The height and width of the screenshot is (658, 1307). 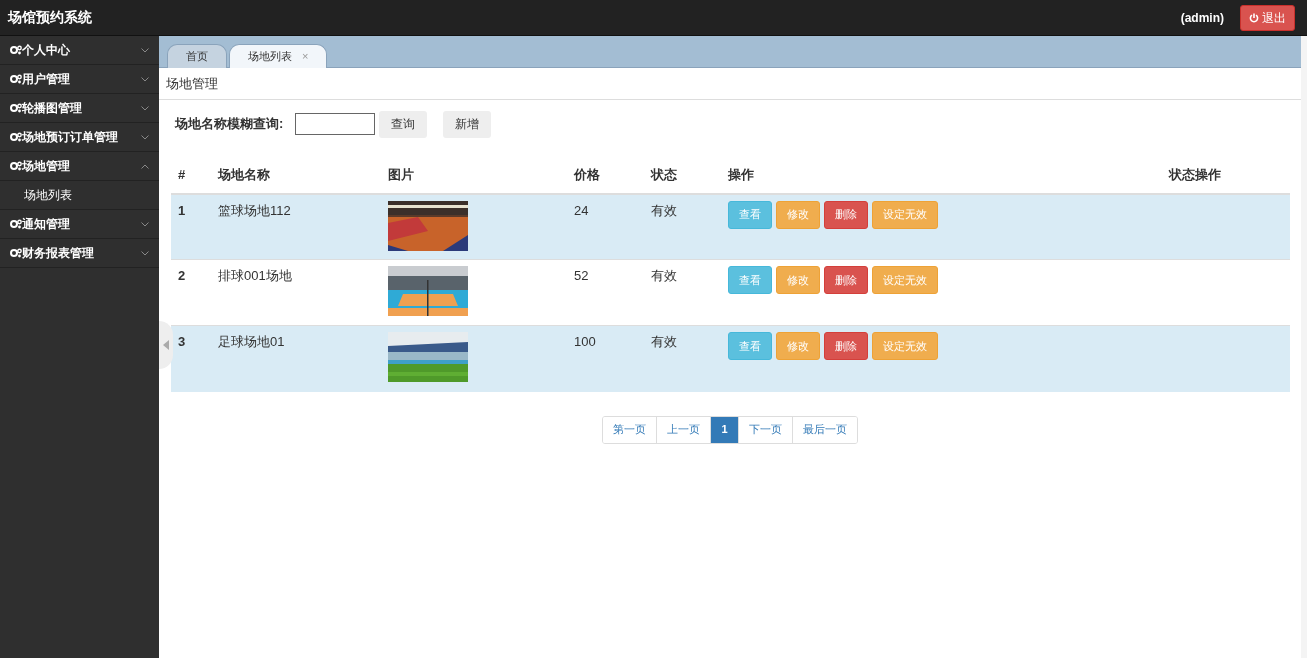 What do you see at coordinates (1267, 17) in the screenshot?
I see `logout-button: 退出` at bounding box center [1267, 17].